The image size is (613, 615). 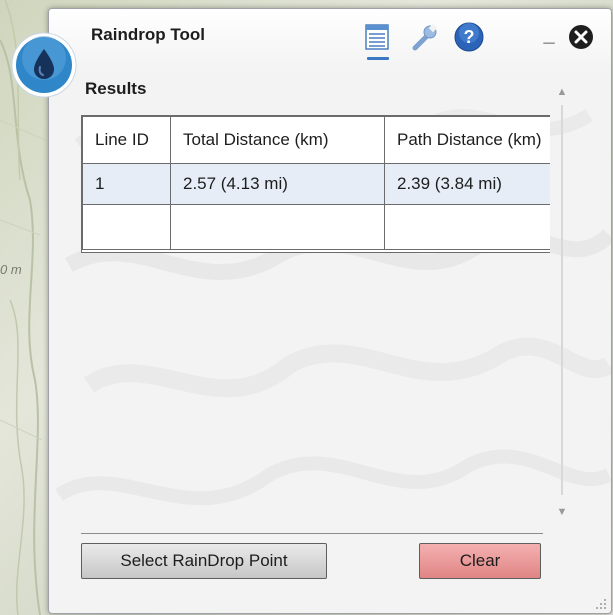 I want to click on select-raindrop-point-button: Select RainDrop Point, so click(x=204, y=561).